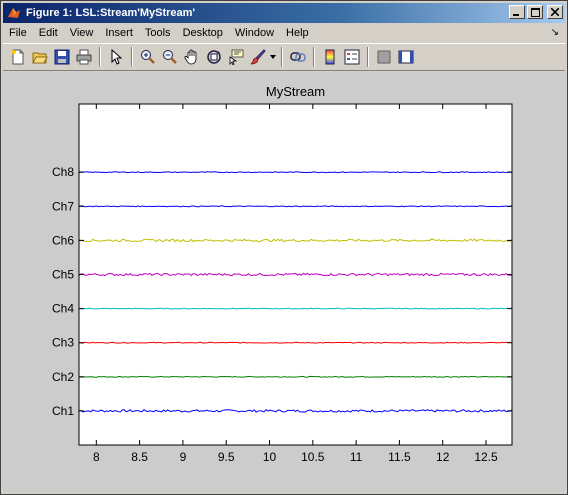  What do you see at coordinates (82, 33) in the screenshot?
I see `menu-view: View` at bounding box center [82, 33].